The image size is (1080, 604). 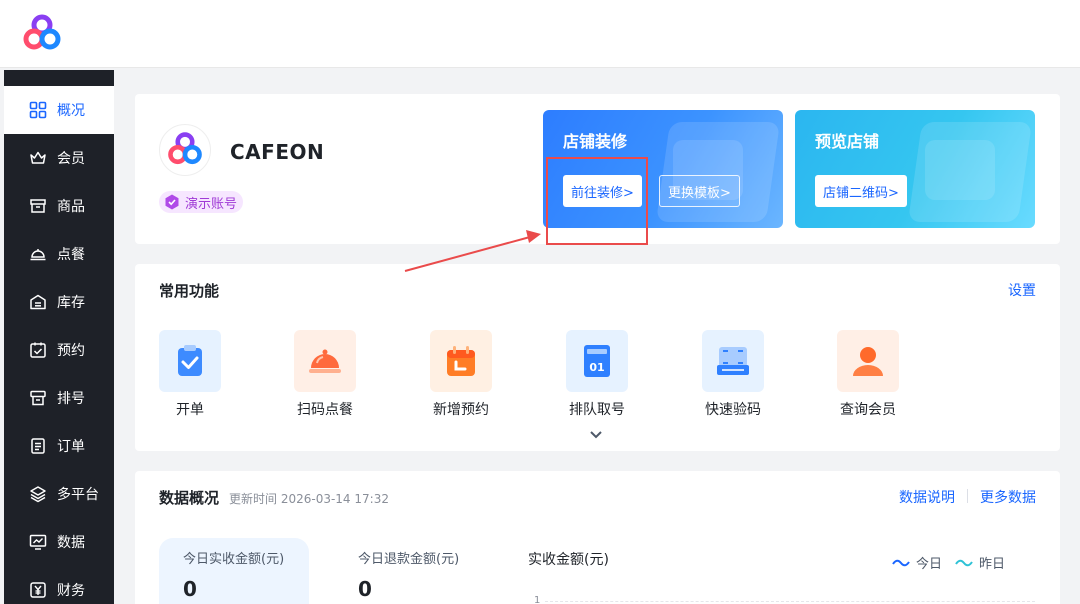 What do you see at coordinates (927, 497) in the screenshot?
I see `data-explain-link: 数据说明` at bounding box center [927, 497].